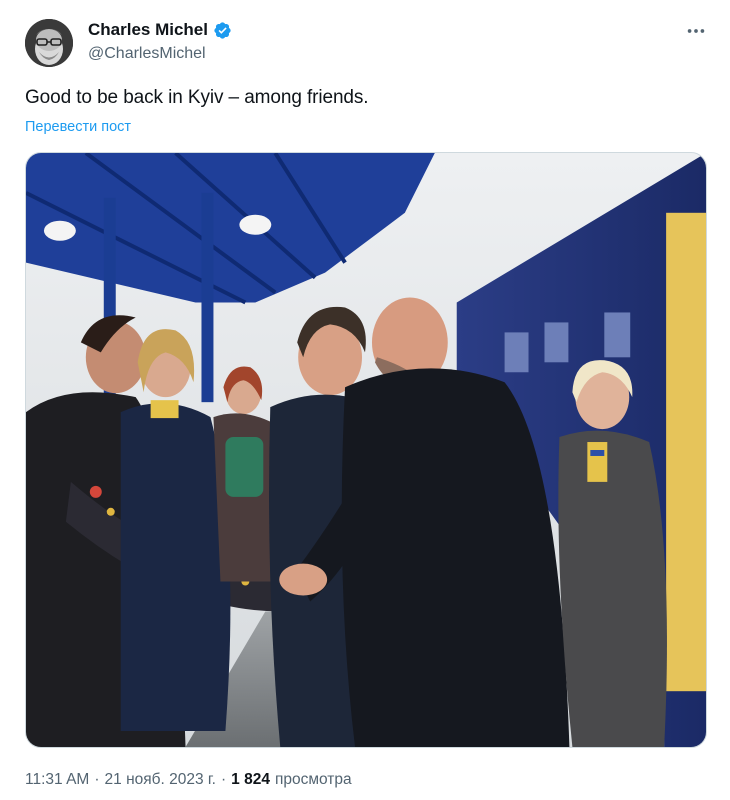 This screenshot has height=800, width=730. Describe the element at coordinates (148, 30) in the screenshot. I see `author-name: Charles Michel` at that location.